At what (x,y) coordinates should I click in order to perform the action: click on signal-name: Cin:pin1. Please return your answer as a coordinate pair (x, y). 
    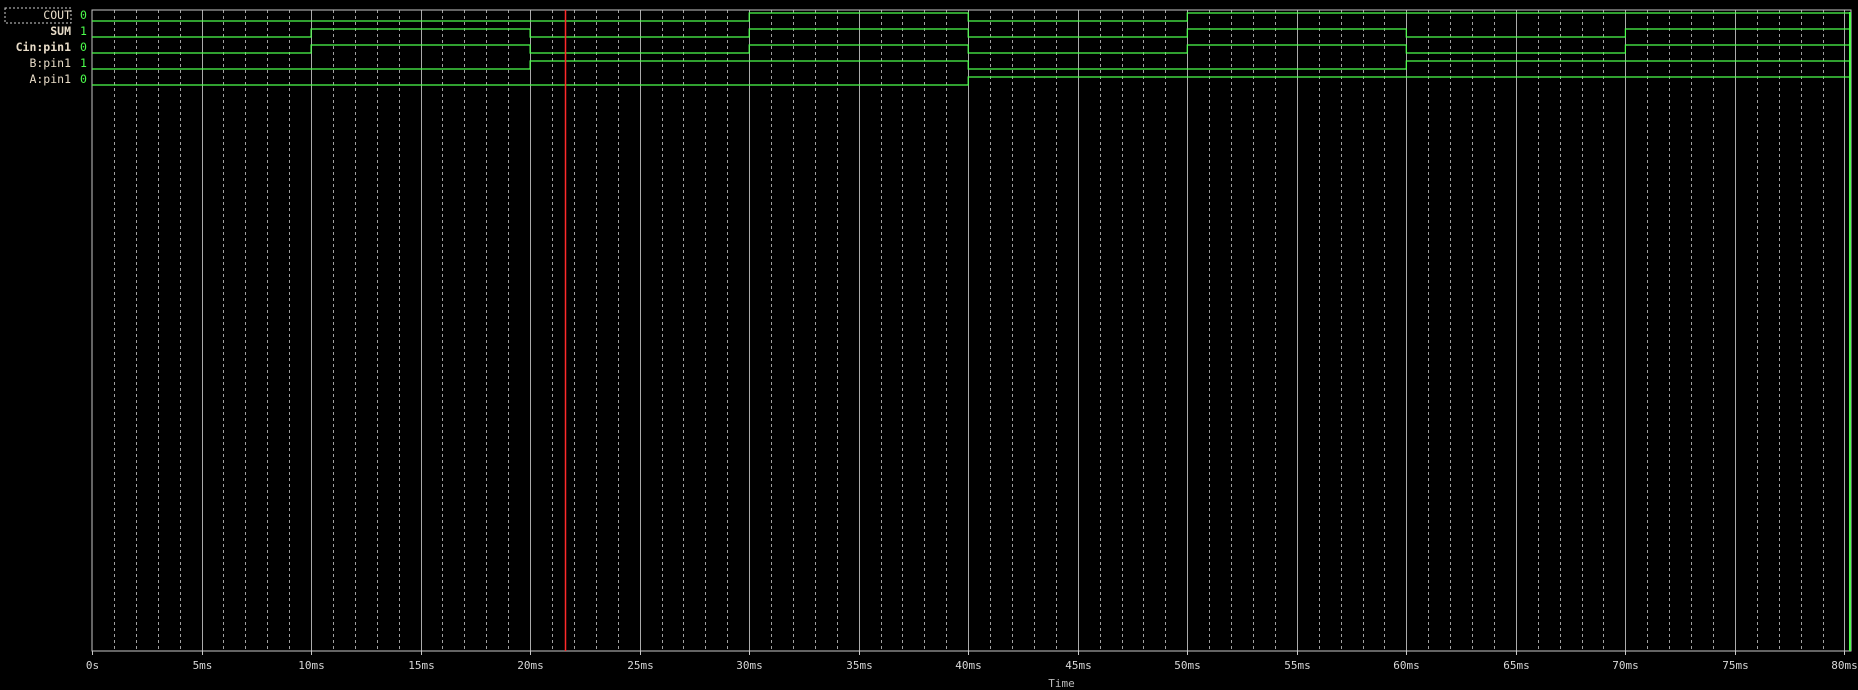
    Looking at the image, I should click on (43, 47).